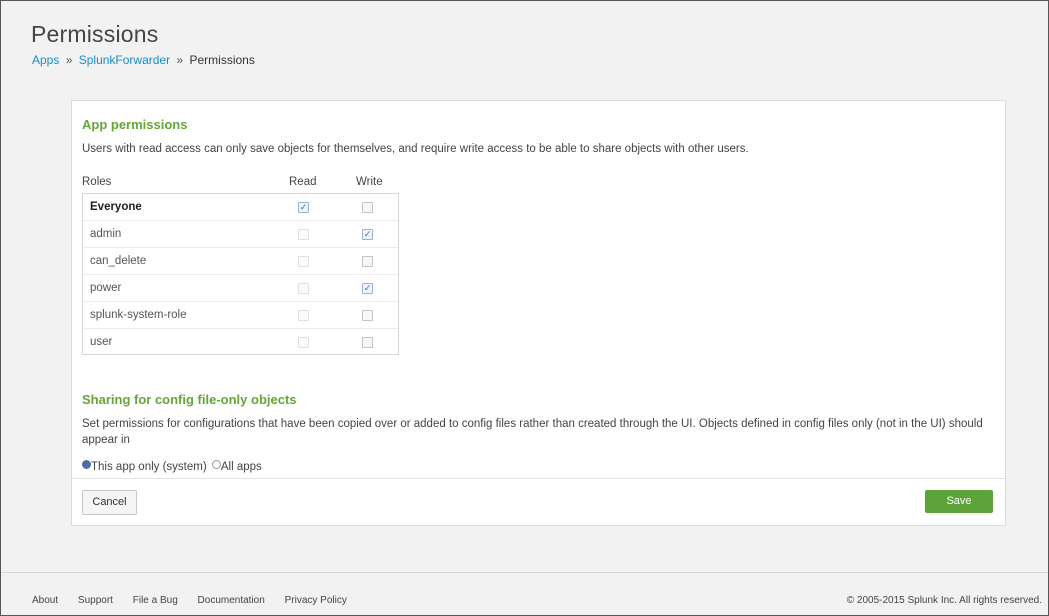  I want to click on footer-link-privacy-policy: Privacy Policy, so click(316, 600).